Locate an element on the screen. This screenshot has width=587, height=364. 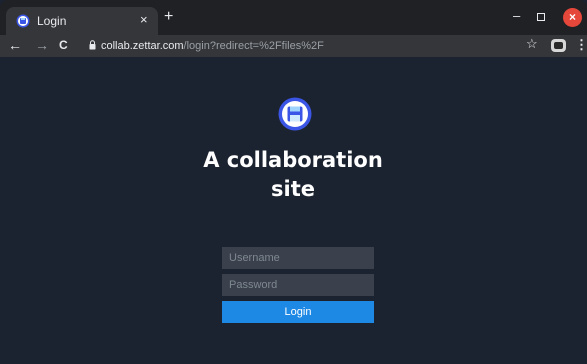
window-close-icon: × is located at coordinates (572, 17).